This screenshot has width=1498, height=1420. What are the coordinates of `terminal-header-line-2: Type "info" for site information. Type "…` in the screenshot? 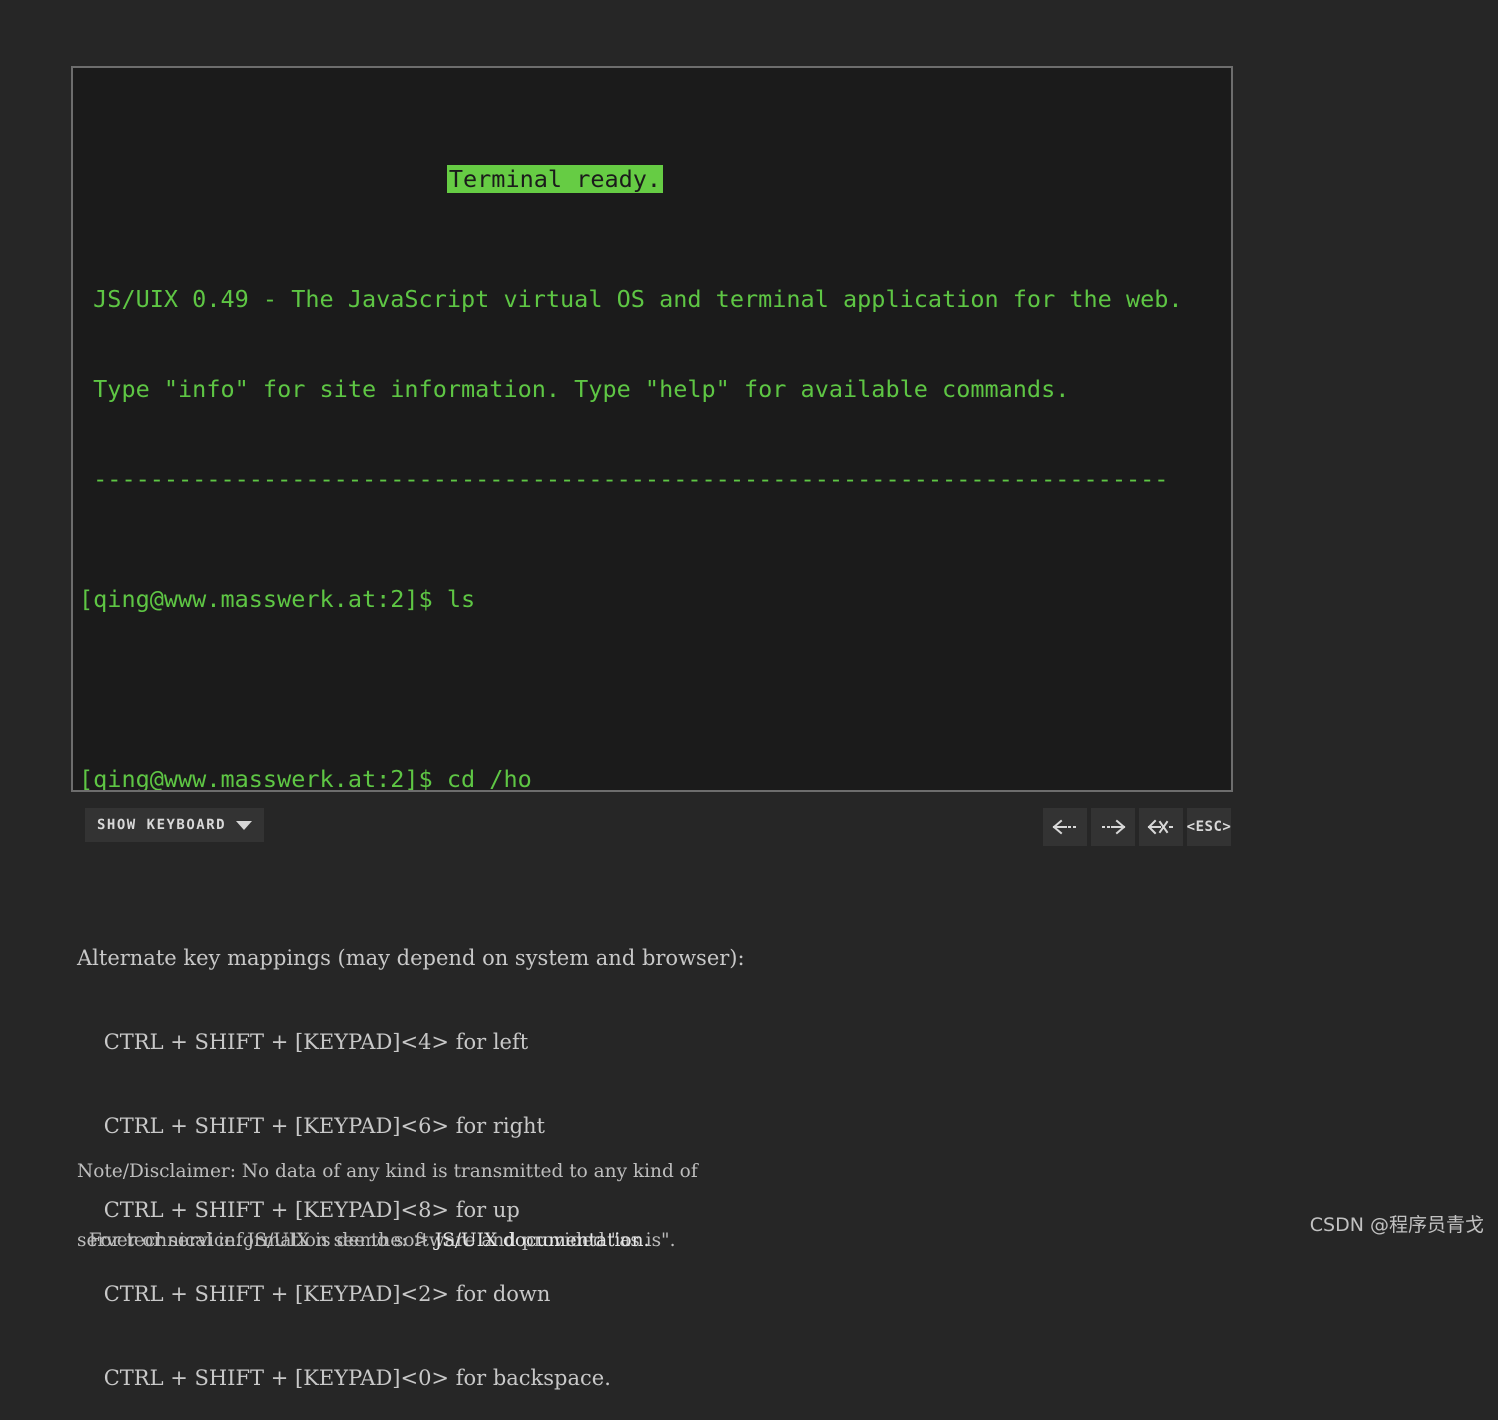 It's located at (574, 389).